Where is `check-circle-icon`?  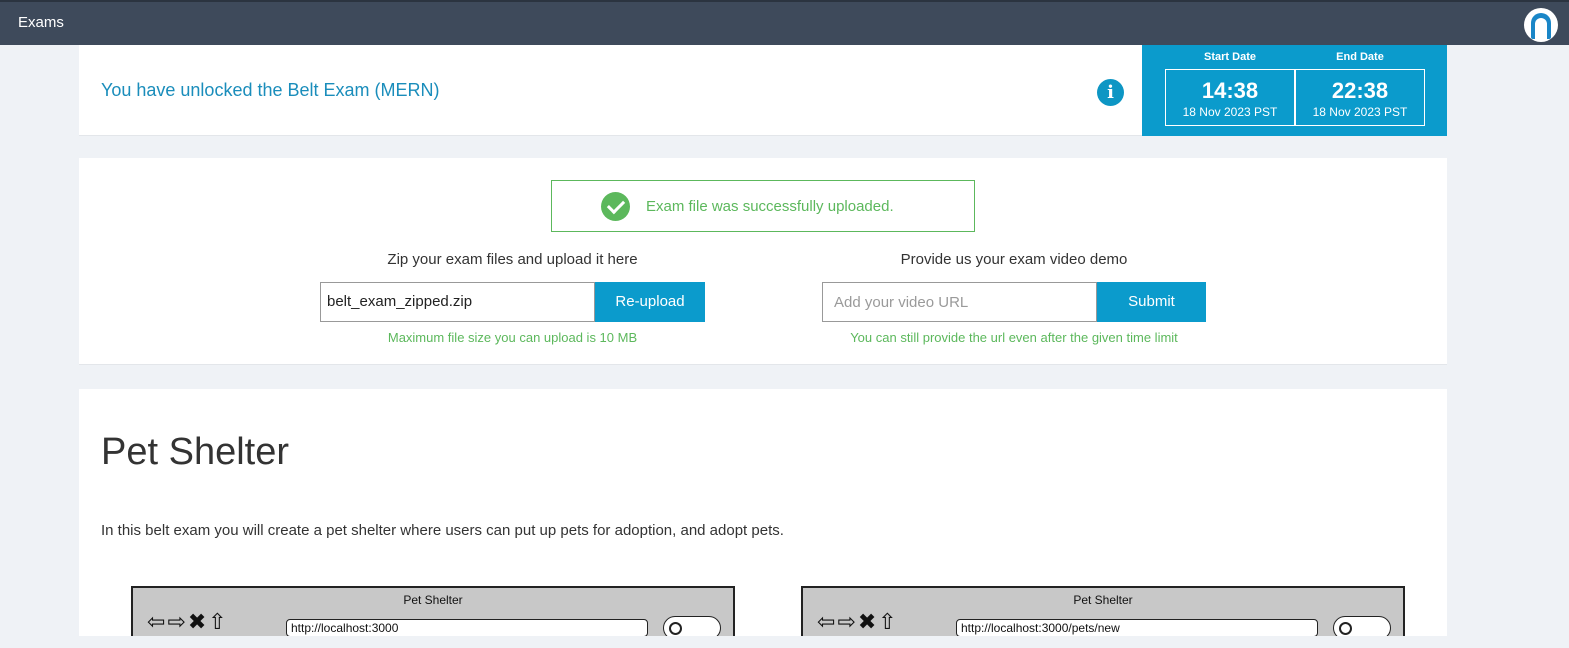
check-circle-icon is located at coordinates (615, 206).